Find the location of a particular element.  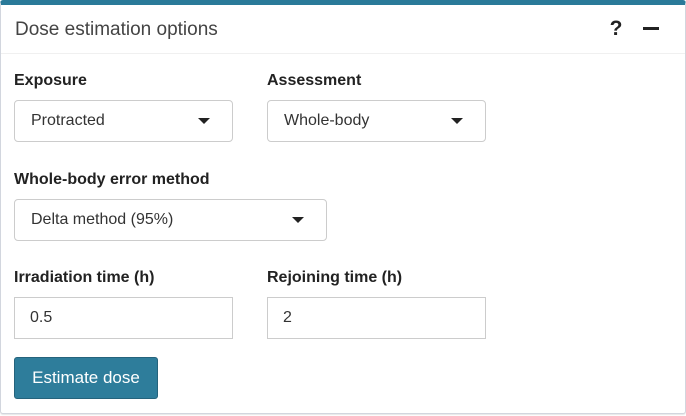

panel-header: Dose estimation options ? is located at coordinates (343, 29).